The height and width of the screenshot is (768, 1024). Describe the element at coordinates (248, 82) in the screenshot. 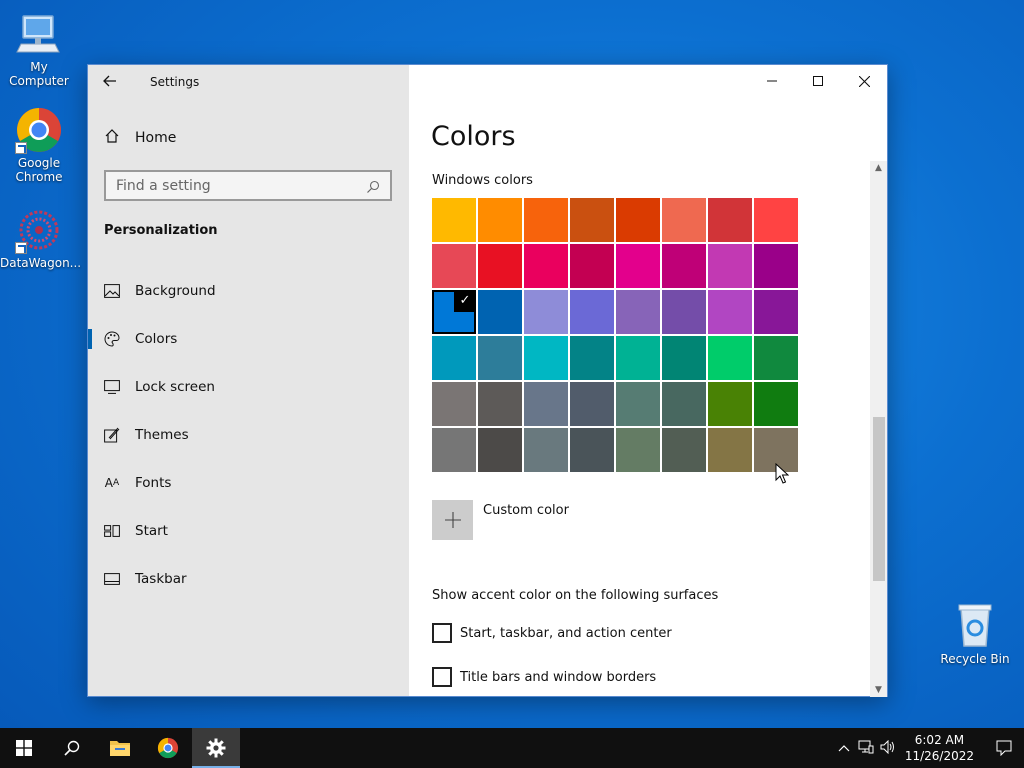

I see `title-bar: Settings` at that location.